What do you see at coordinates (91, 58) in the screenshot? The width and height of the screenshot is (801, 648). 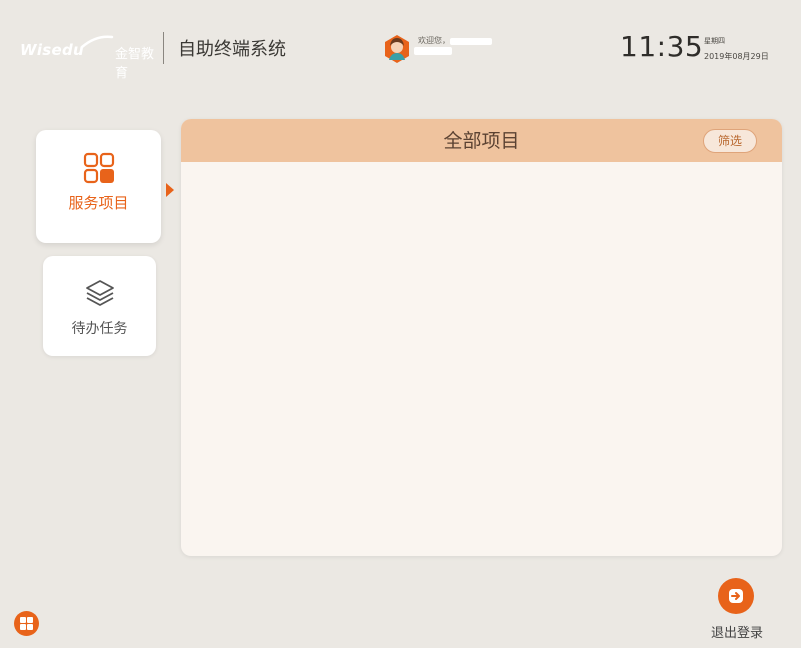 I see `wisedu-logo: Wisedu 金智教育` at bounding box center [91, 58].